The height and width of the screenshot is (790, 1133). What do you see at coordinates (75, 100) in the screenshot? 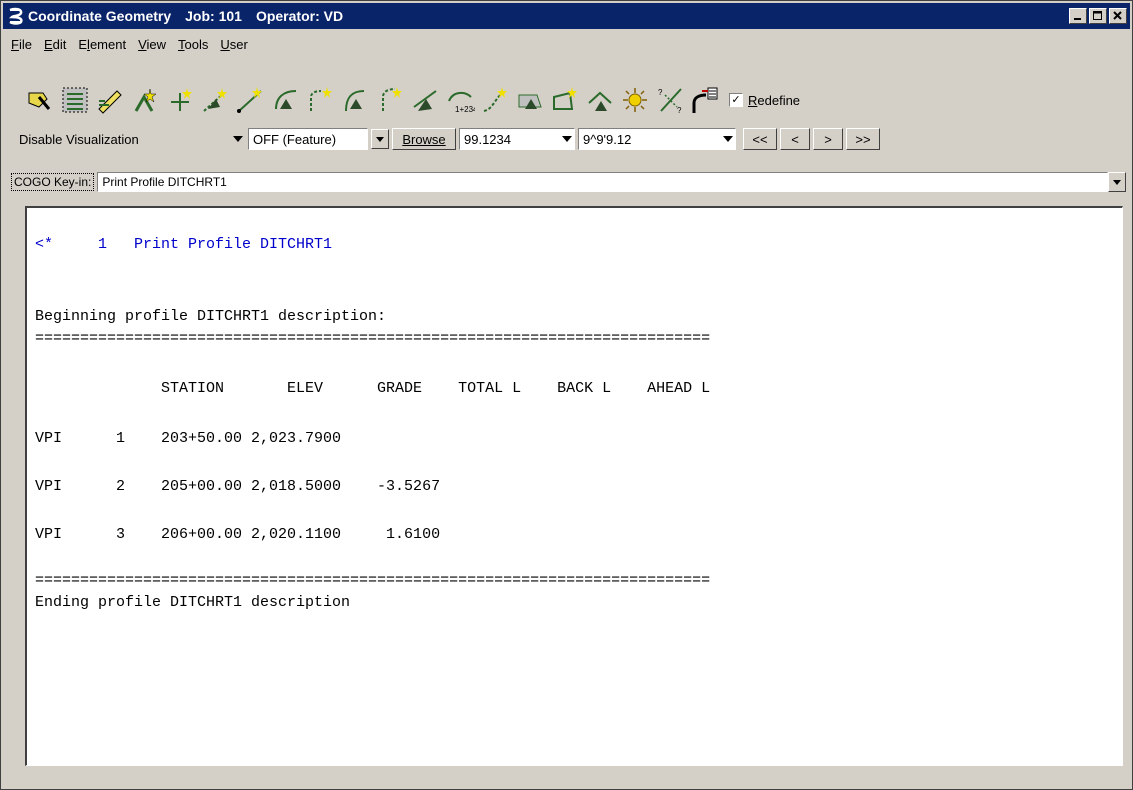
I see `list-icon` at bounding box center [75, 100].